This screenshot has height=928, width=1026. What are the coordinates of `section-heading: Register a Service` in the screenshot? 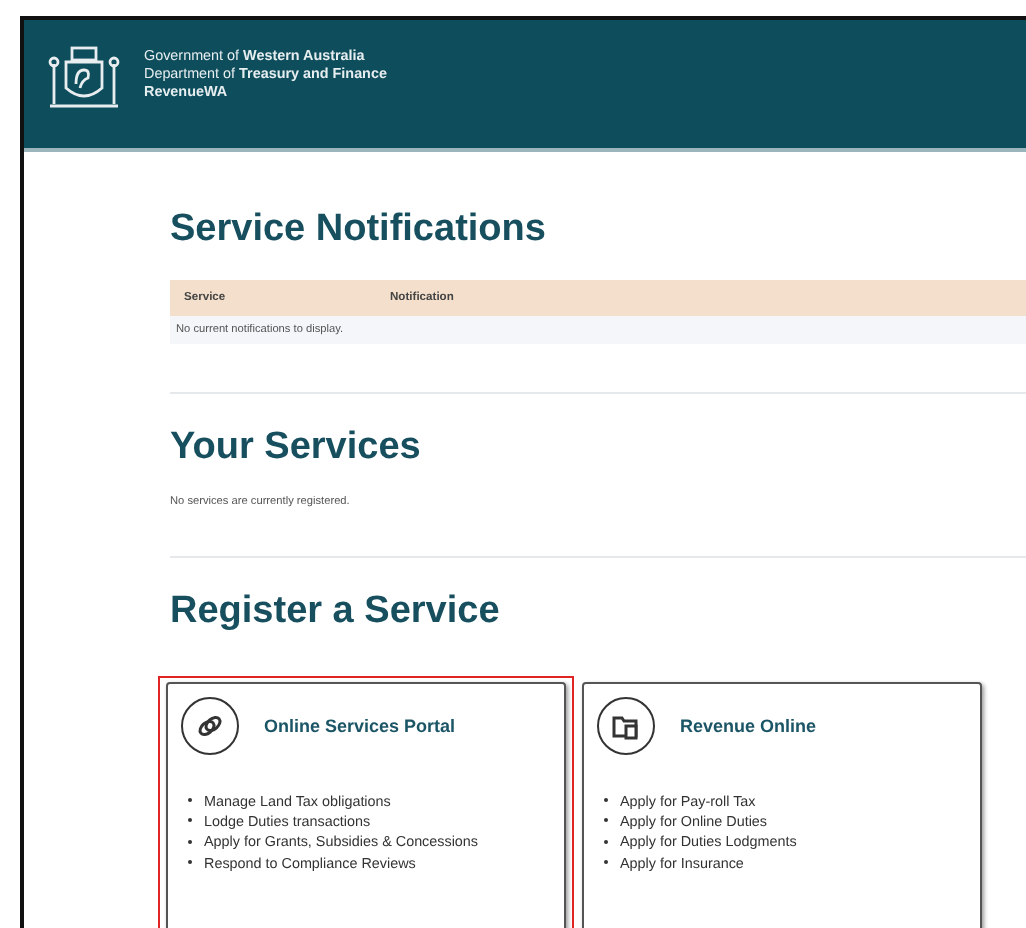 It's located at (336, 612).